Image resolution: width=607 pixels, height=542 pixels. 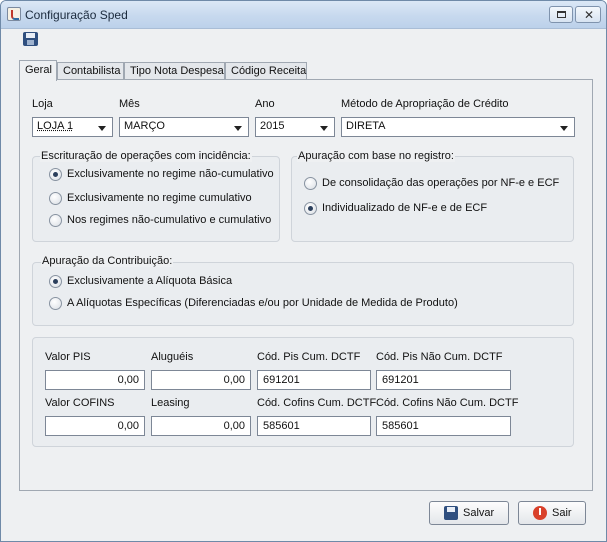 What do you see at coordinates (266, 71) in the screenshot?
I see `tab-codigo-receita: Código Receita` at bounding box center [266, 71].